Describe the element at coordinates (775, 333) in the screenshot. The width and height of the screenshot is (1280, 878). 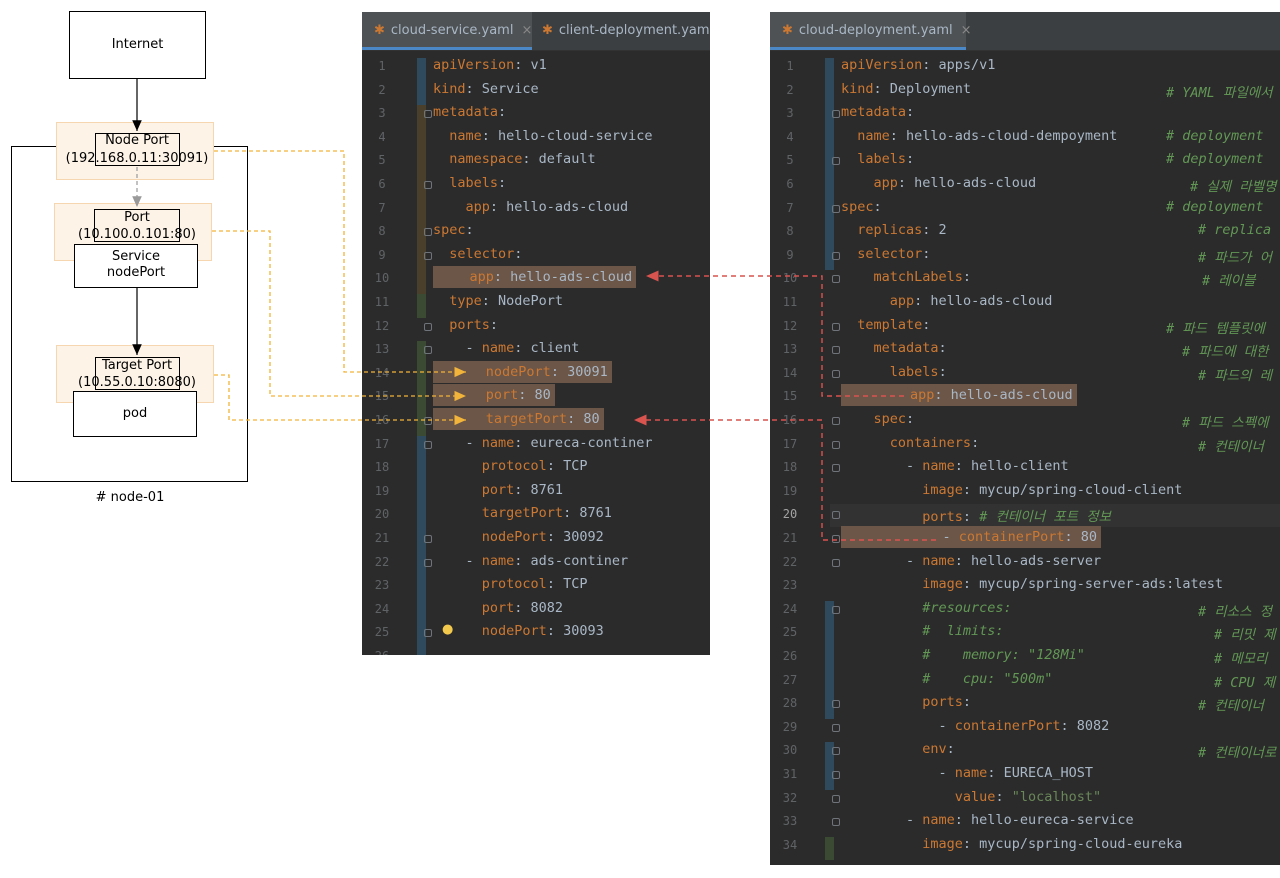
I see `selector-label-arrow` at that location.